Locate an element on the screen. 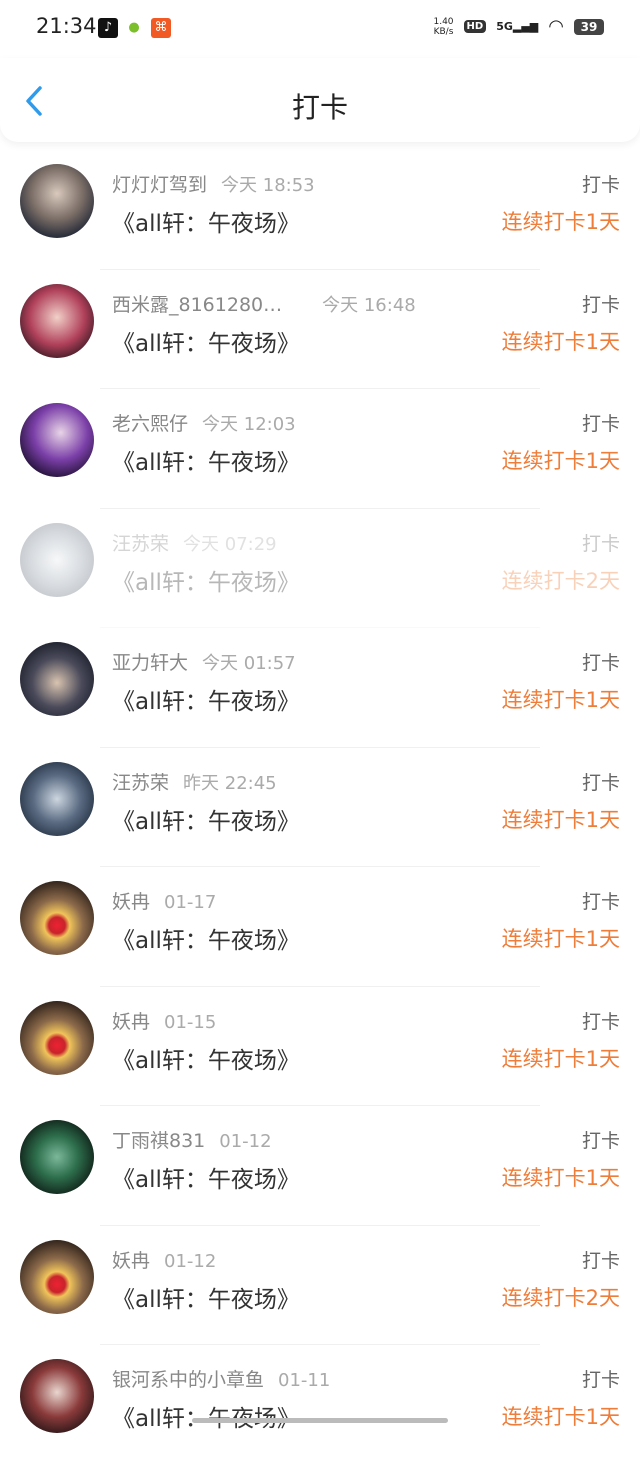  network-speed: 1.40 KB/s is located at coordinates (443, 27).